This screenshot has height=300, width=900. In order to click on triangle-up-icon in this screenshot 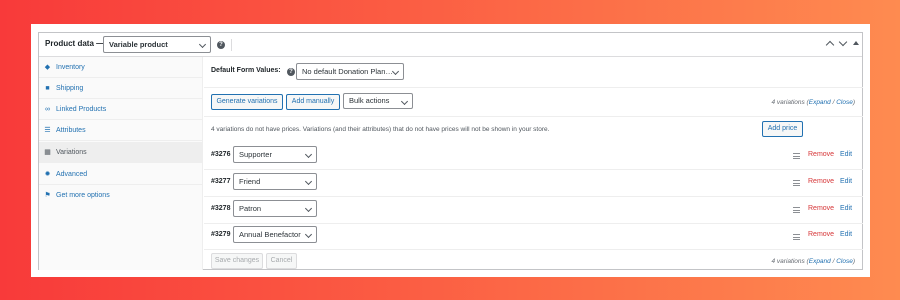, I will do `click(856, 43)`.